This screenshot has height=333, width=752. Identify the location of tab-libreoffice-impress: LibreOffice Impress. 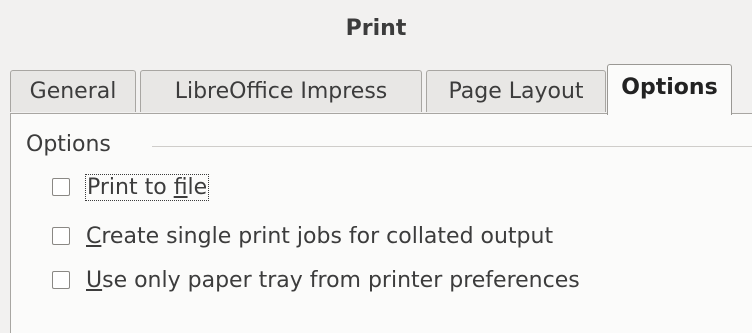
(281, 91).